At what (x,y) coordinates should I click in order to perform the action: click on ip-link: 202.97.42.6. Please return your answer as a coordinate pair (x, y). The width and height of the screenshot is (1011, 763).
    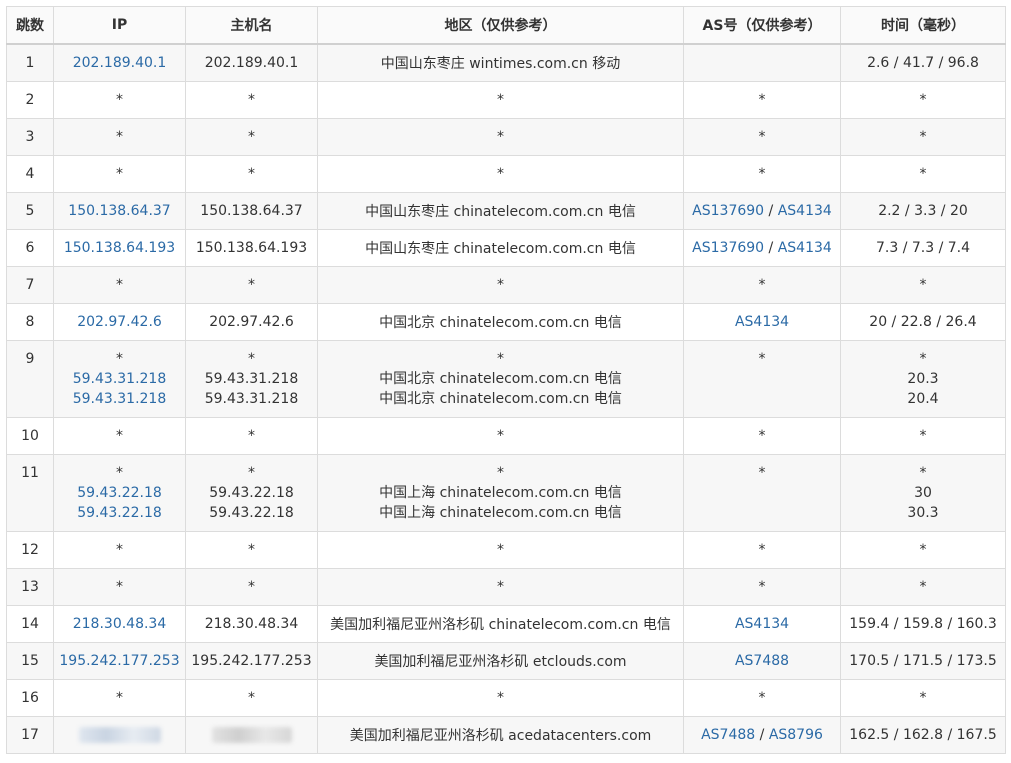
    Looking at the image, I should click on (119, 322).